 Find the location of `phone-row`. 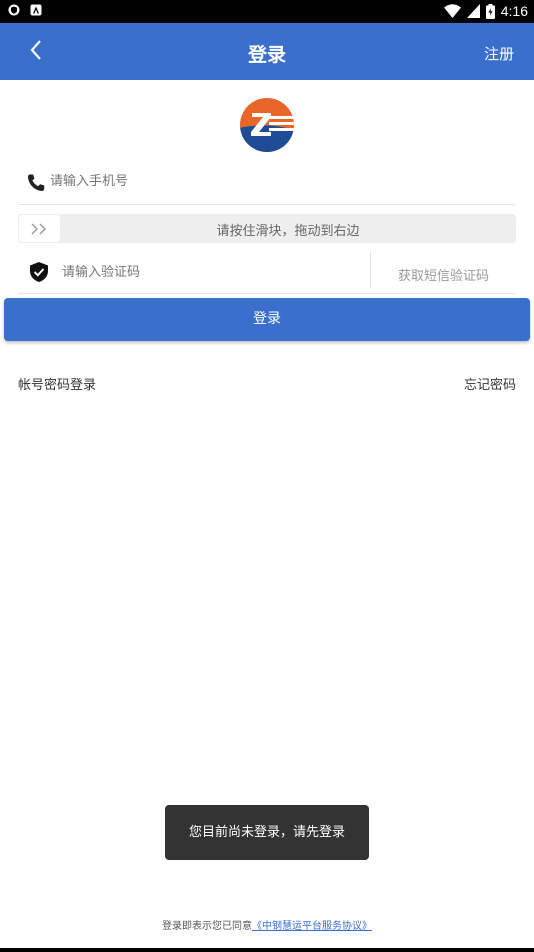

phone-row is located at coordinates (267, 184).